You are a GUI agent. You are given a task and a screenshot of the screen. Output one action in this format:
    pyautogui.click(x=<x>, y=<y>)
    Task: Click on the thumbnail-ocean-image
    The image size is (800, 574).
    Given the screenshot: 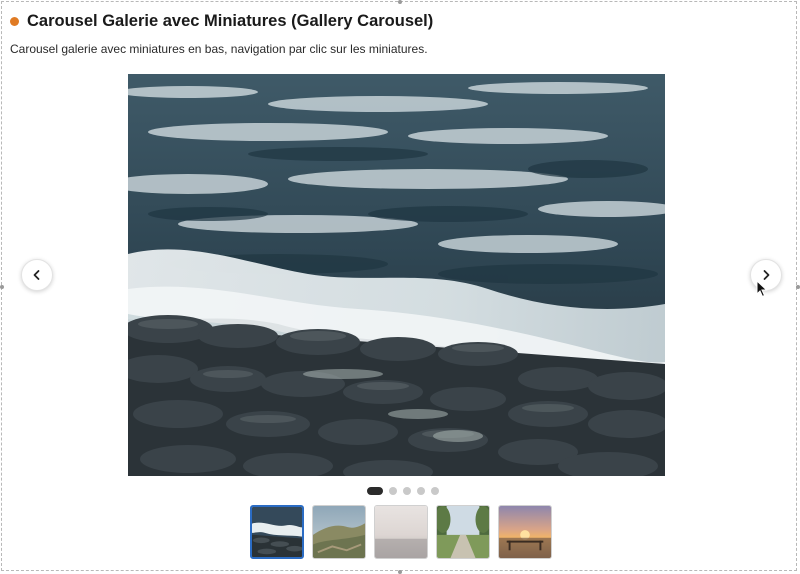 What is the action you would take?
    pyautogui.click(x=277, y=532)
    